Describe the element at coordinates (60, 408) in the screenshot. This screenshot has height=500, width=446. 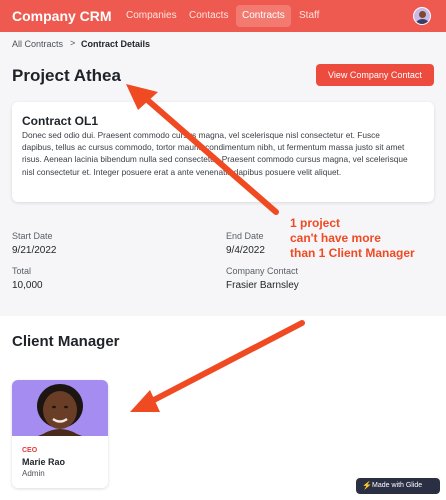
I see `person-photo` at that location.